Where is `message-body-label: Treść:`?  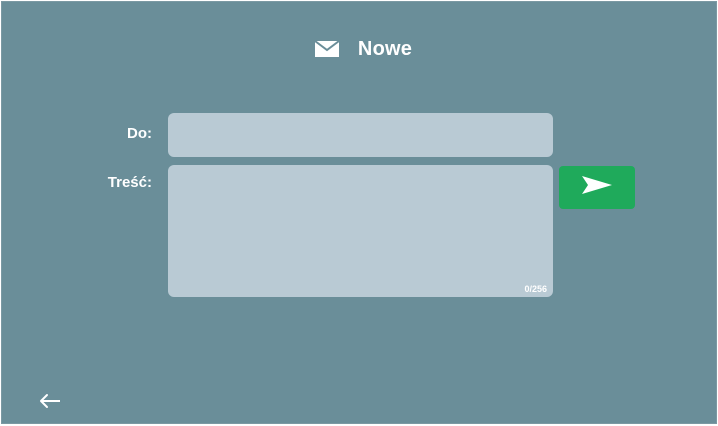
message-body-label: Treść: is located at coordinates (129, 182).